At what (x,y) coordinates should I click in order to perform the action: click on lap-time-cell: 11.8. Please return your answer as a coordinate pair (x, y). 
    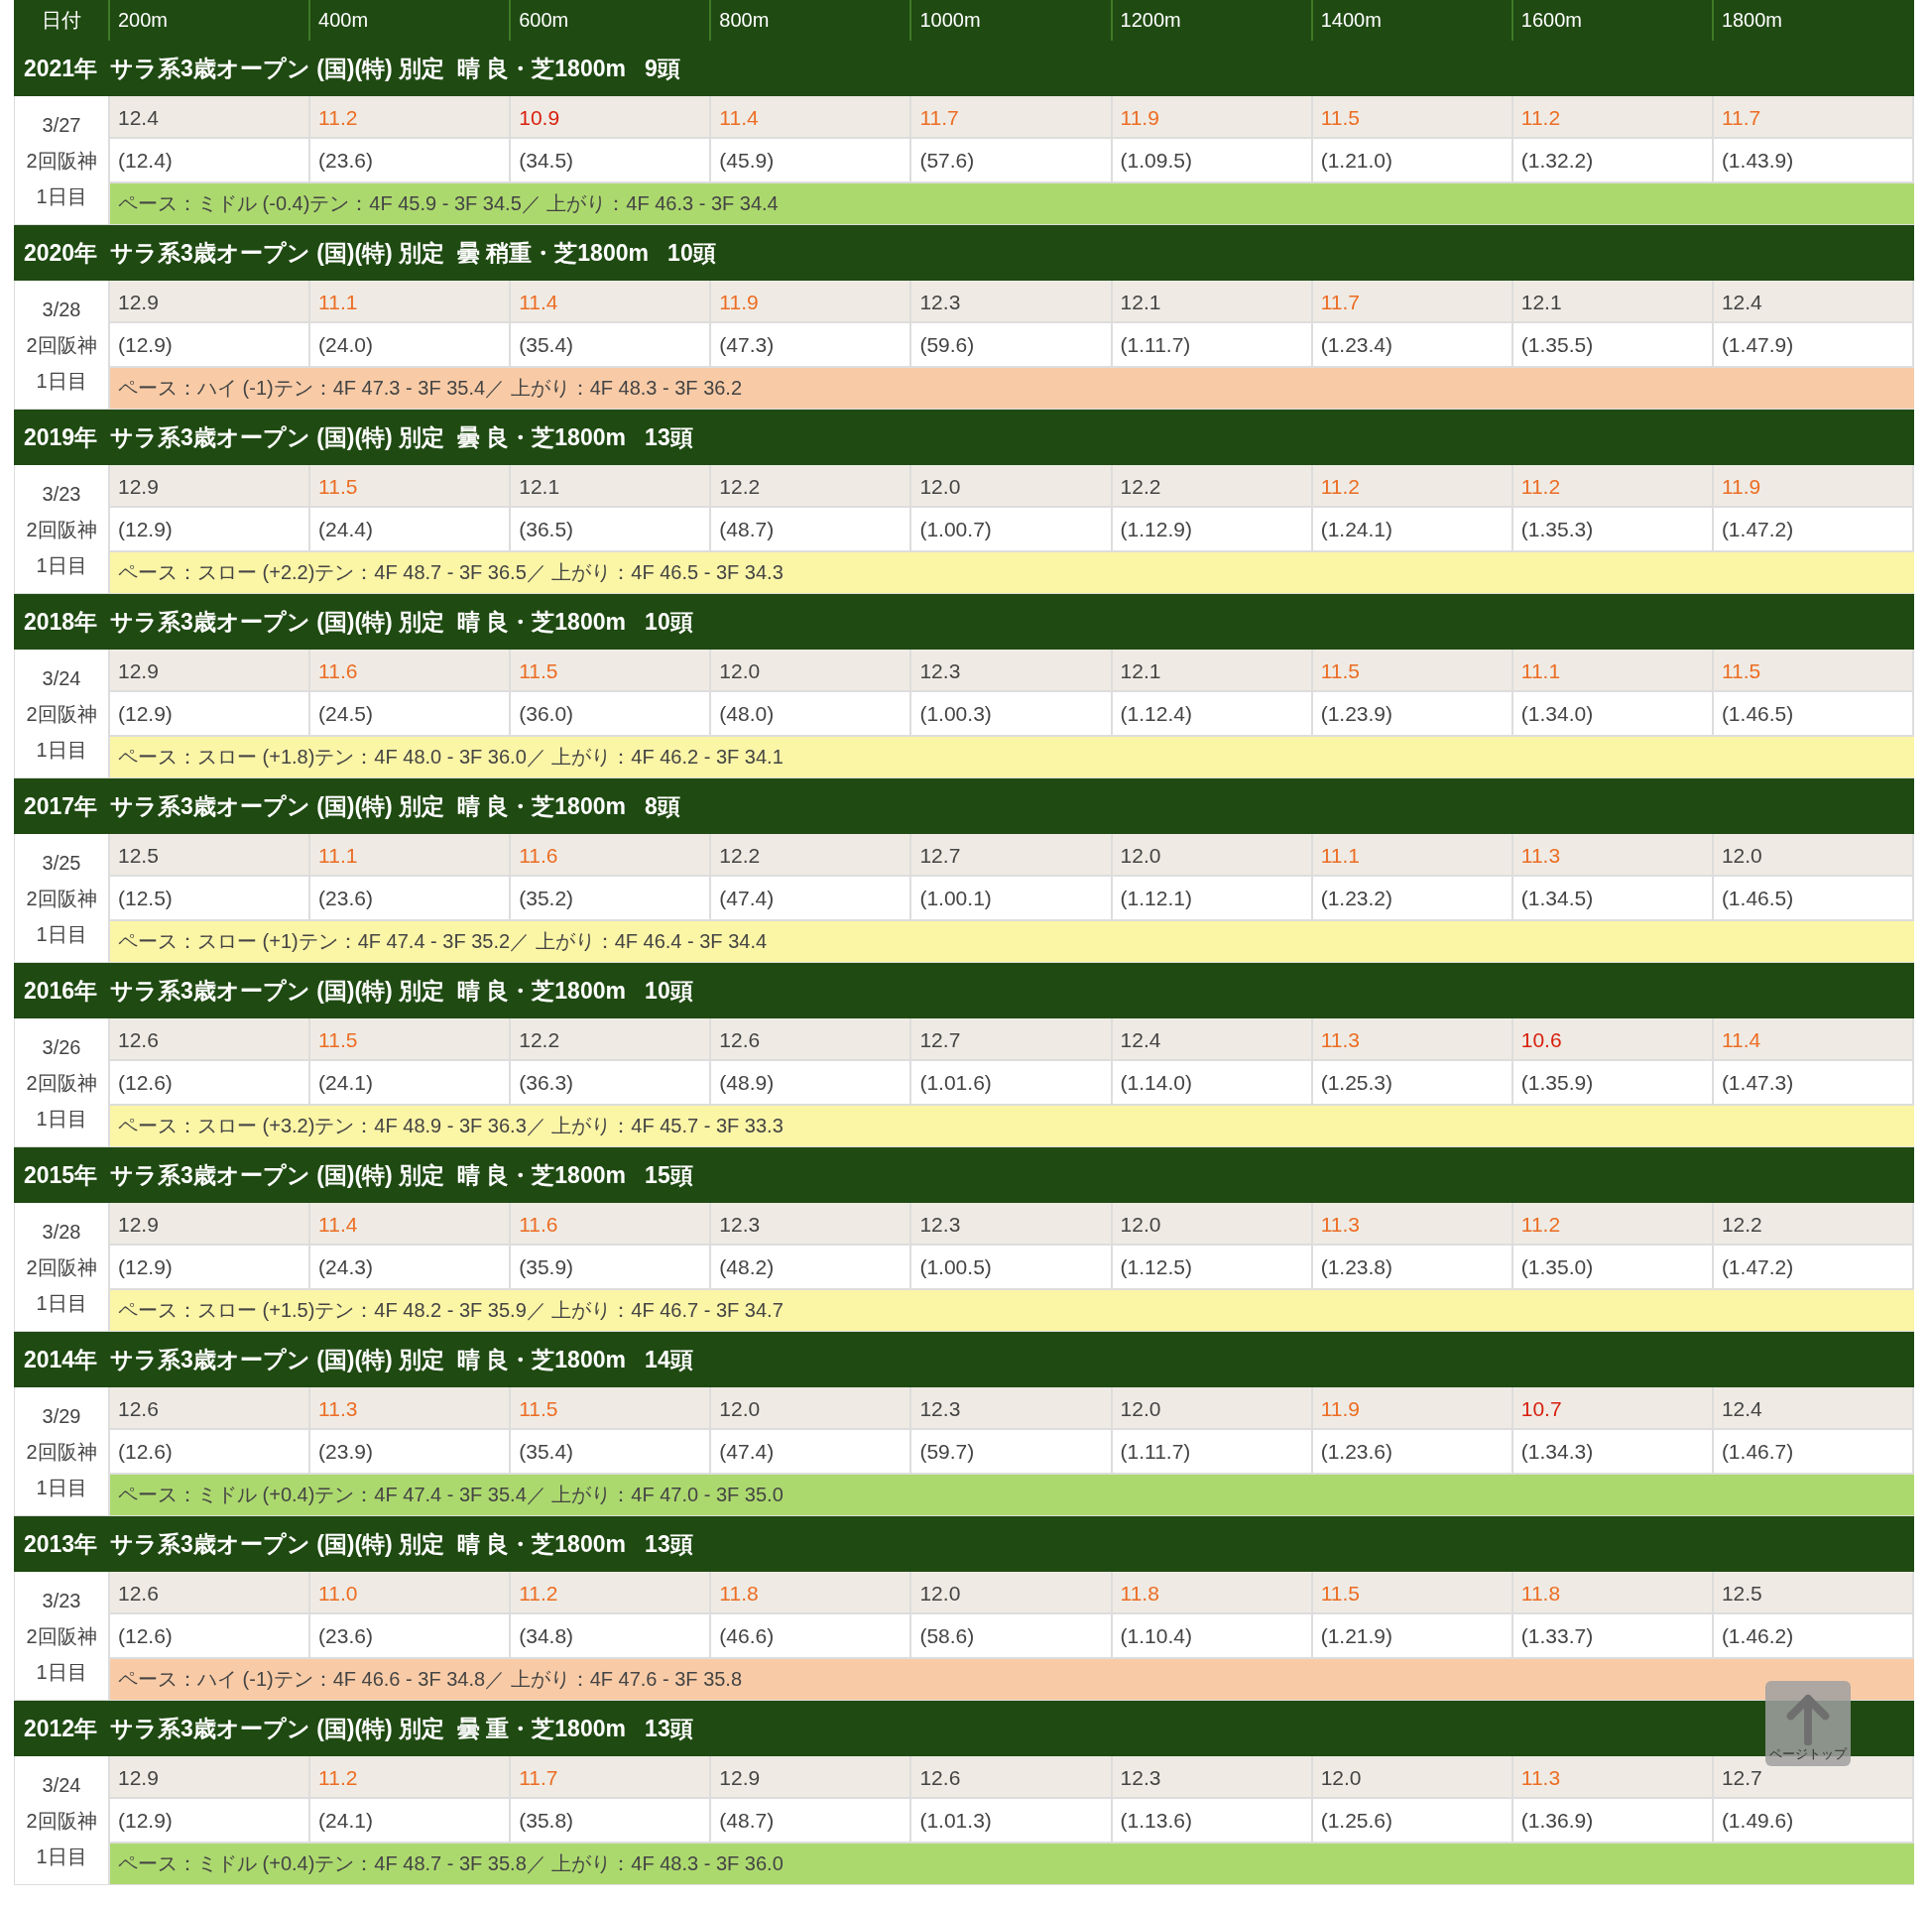
    Looking at the image, I should click on (1212, 1593).